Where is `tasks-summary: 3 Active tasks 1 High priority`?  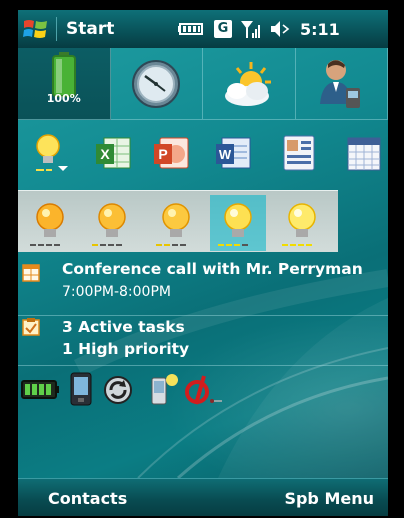
tasks-summary: 3 Active tasks 1 High priority is located at coordinates (203, 341).